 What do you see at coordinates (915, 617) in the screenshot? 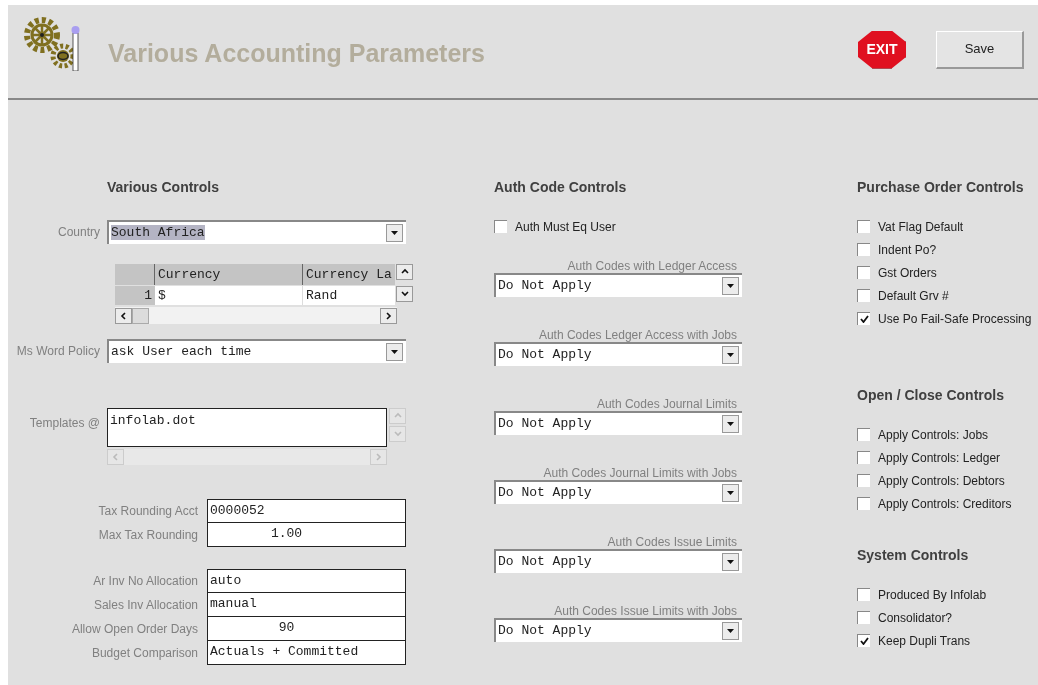
I see `checkbox-label: Consolidator?` at bounding box center [915, 617].